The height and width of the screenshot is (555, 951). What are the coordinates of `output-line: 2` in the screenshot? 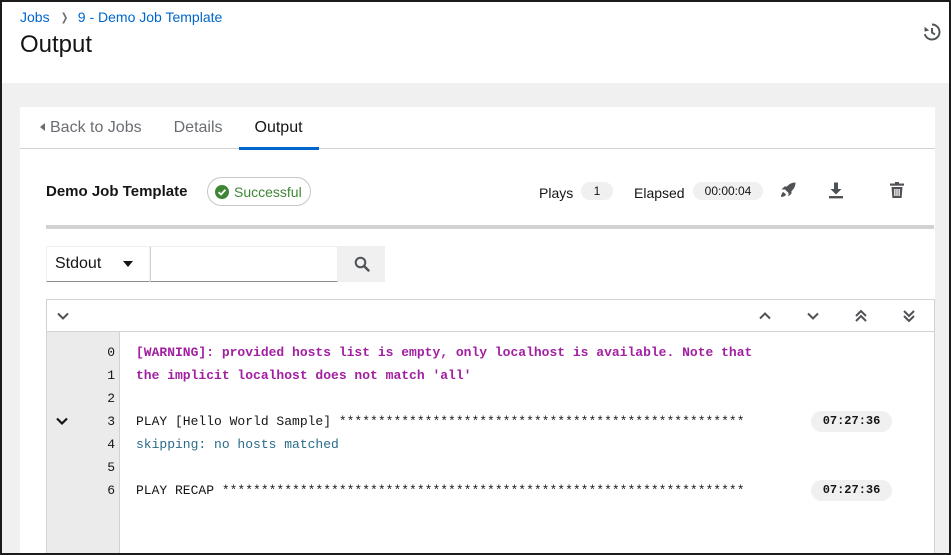 It's located at (490, 398).